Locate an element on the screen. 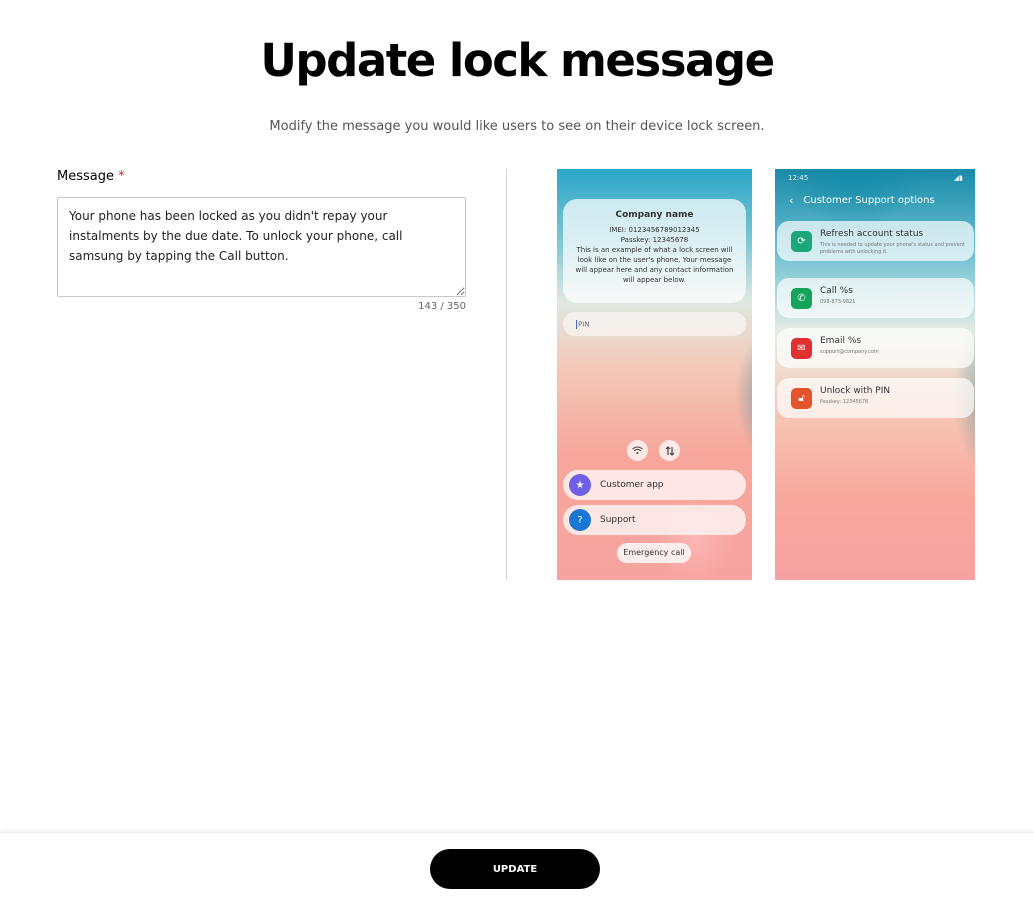  back-arrow-icon: ‹ is located at coordinates (791, 200).